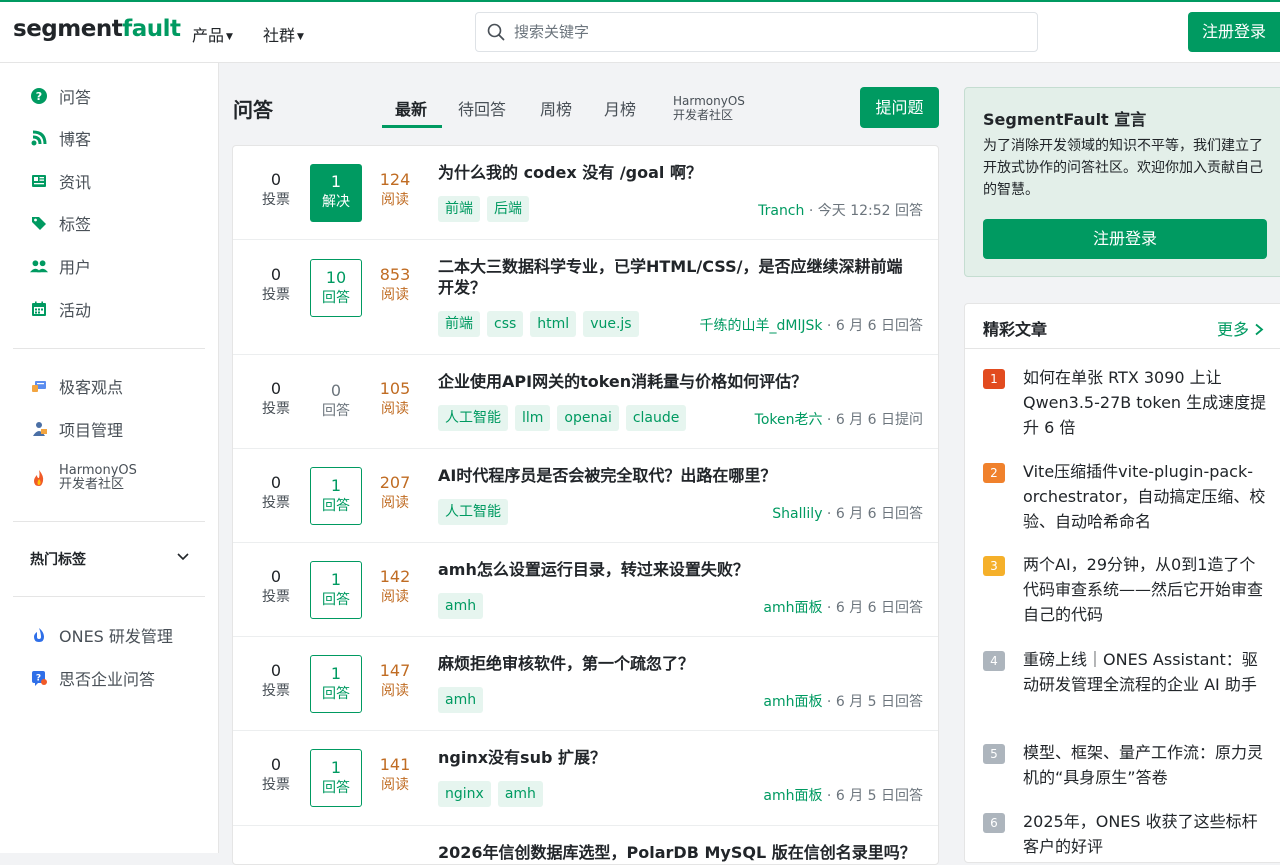 The image size is (1280, 865). I want to click on manifesto-title: SegmentFault 宣言, so click(1065, 119).